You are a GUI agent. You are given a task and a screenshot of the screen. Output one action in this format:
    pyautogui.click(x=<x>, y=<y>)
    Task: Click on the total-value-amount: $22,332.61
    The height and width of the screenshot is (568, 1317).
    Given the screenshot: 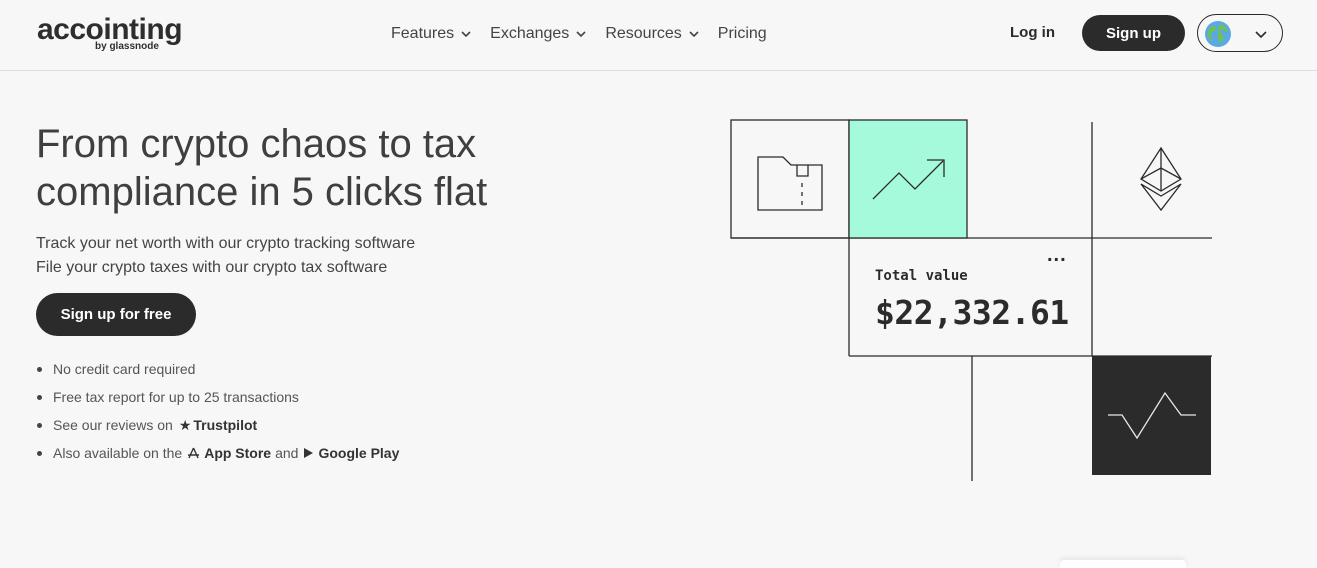 What is the action you would take?
    pyautogui.click(x=972, y=312)
    